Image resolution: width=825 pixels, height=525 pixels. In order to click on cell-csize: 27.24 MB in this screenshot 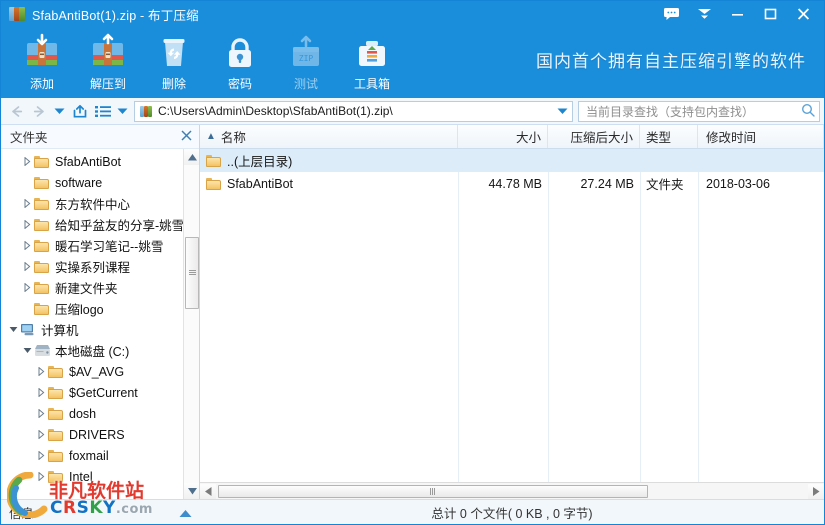, I will do `click(594, 183)`.